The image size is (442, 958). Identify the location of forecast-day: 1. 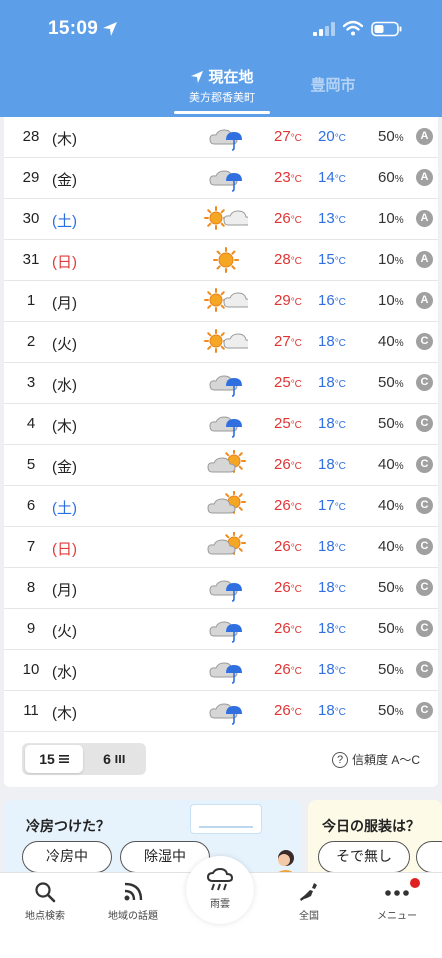
(31, 300).